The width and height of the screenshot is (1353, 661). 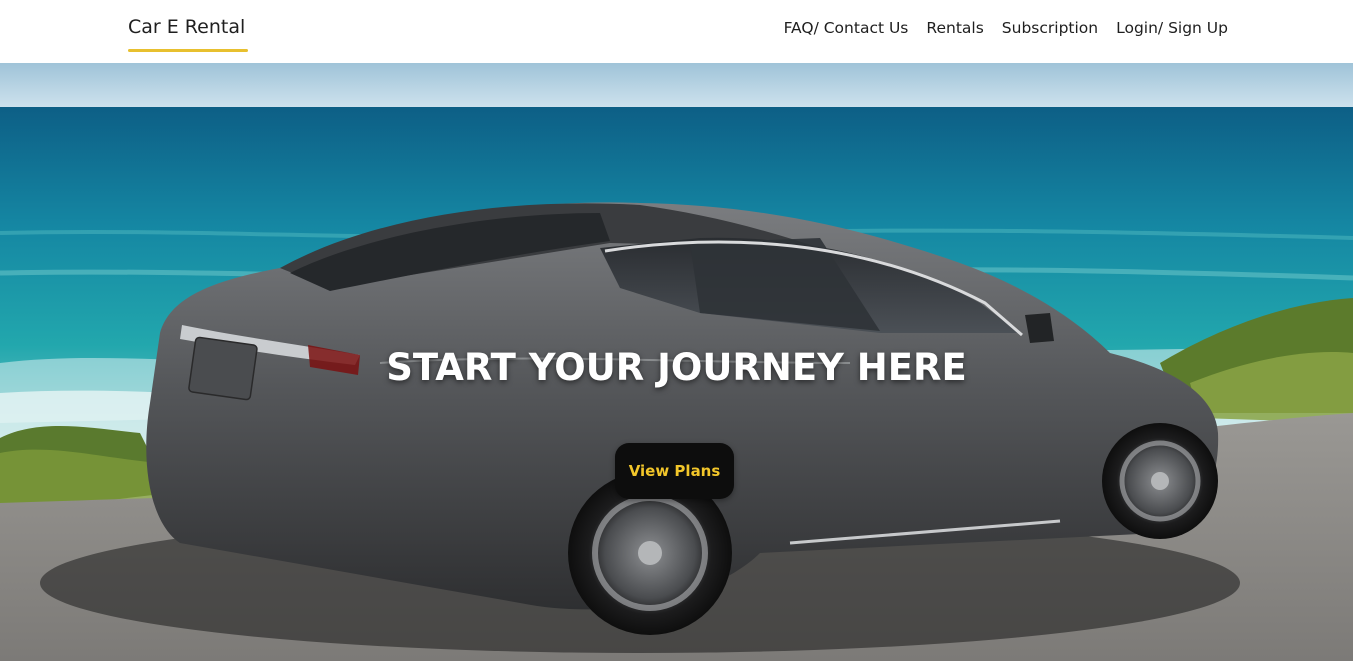 I want to click on hero-headline: START YOUR JOURNEY HERE, so click(x=676, y=367).